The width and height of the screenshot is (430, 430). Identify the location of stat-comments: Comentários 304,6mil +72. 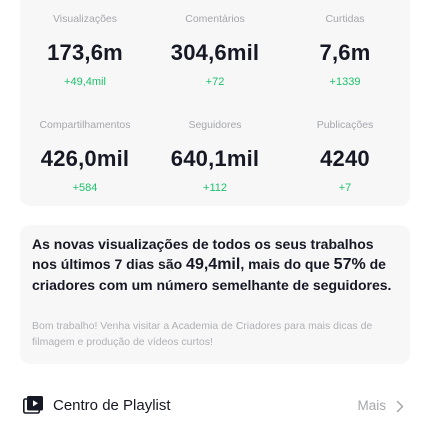
(215, 50).